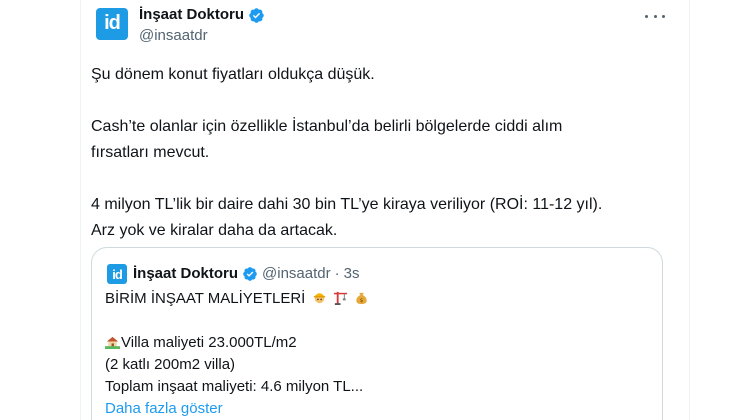  I want to click on tweet-line: Arz yok ve kiralar daha da artacak., so click(214, 230).